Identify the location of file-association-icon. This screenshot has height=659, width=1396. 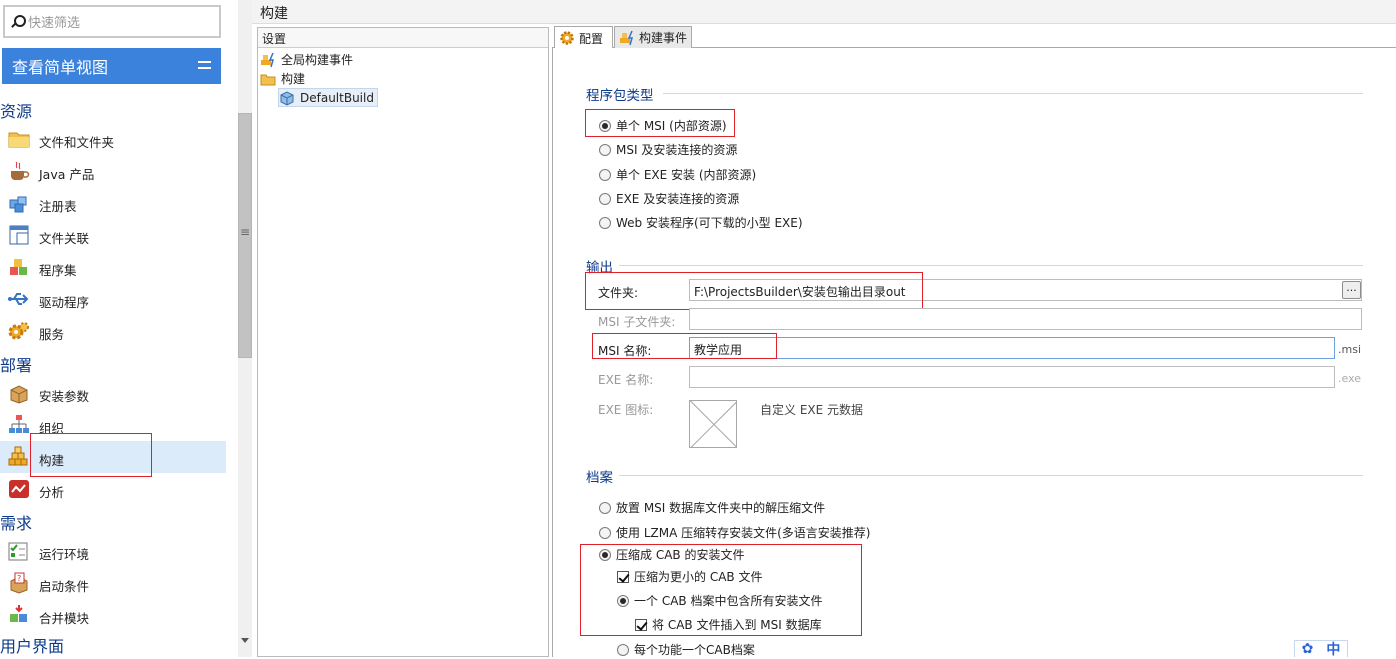
(19, 235).